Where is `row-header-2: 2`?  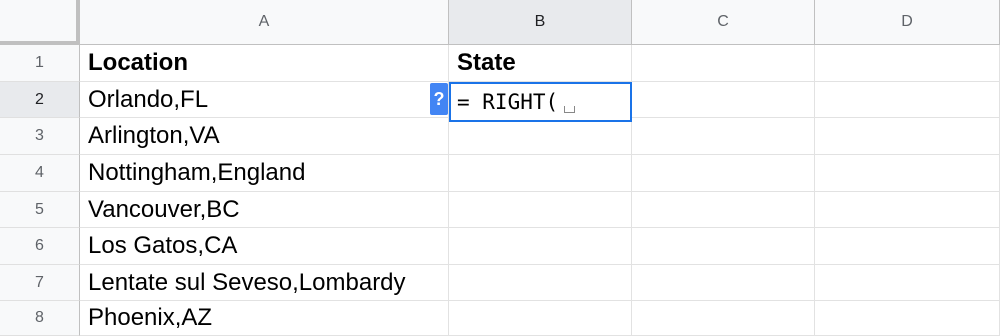 row-header-2: 2 is located at coordinates (40, 100).